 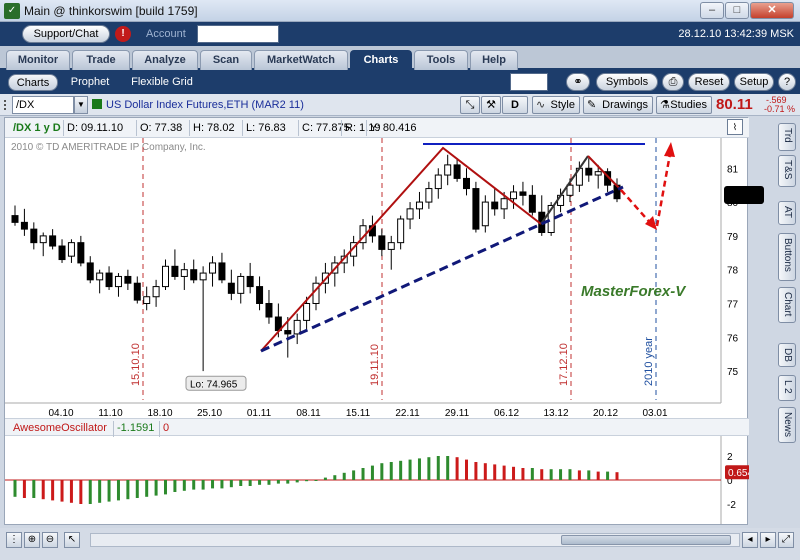 What do you see at coordinates (515, 105) in the screenshot?
I see `aggregation-button: D` at bounding box center [515, 105].